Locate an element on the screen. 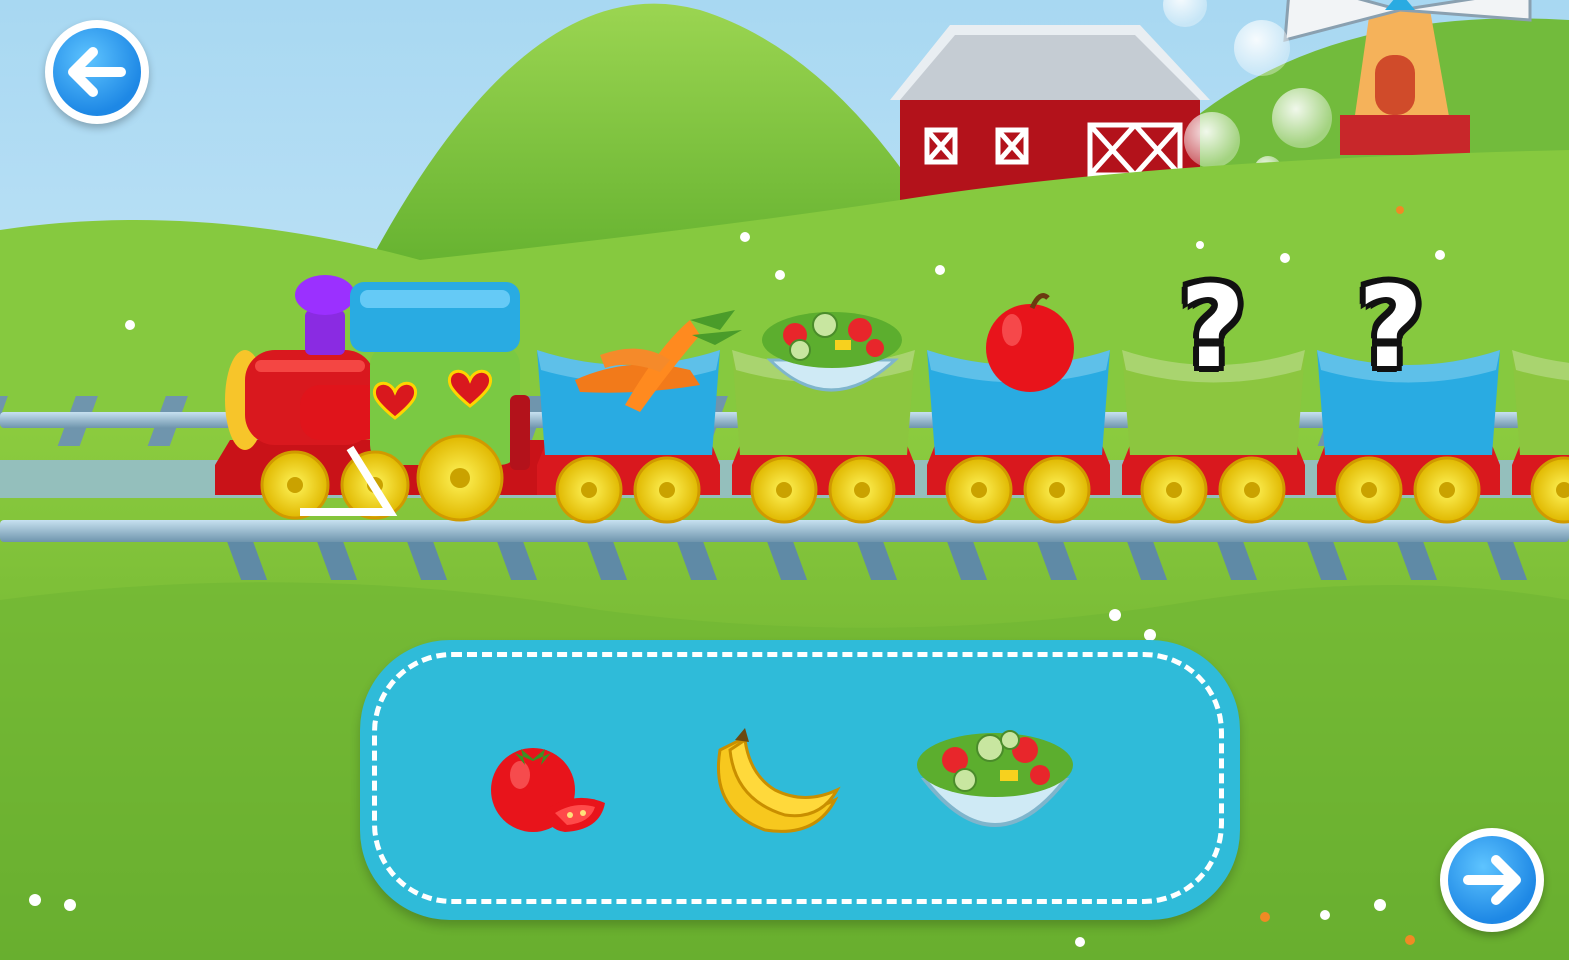  back-button is located at coordinates (97, 72).